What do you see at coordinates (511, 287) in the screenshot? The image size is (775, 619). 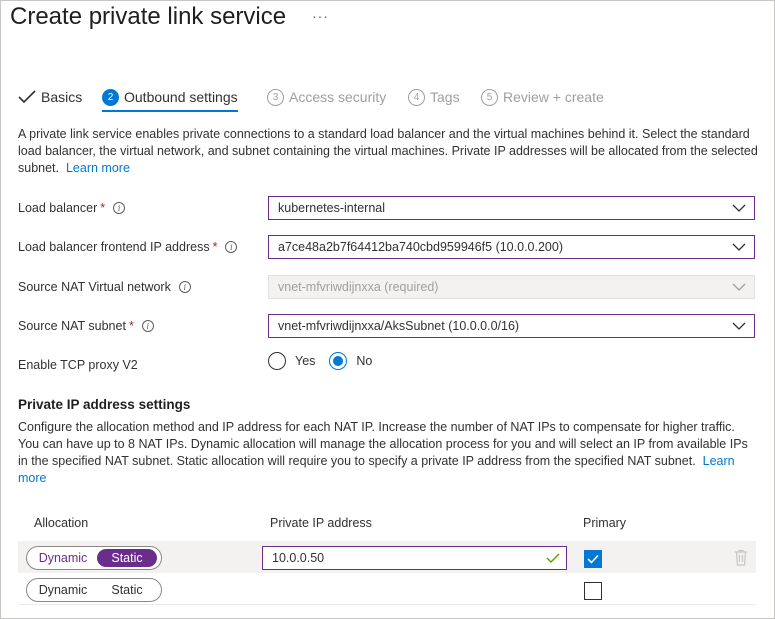 I see `source-nat-vnet-dropdown: vnet-mfvriwdijnxxa (required)` at bounding box center [511, 287].